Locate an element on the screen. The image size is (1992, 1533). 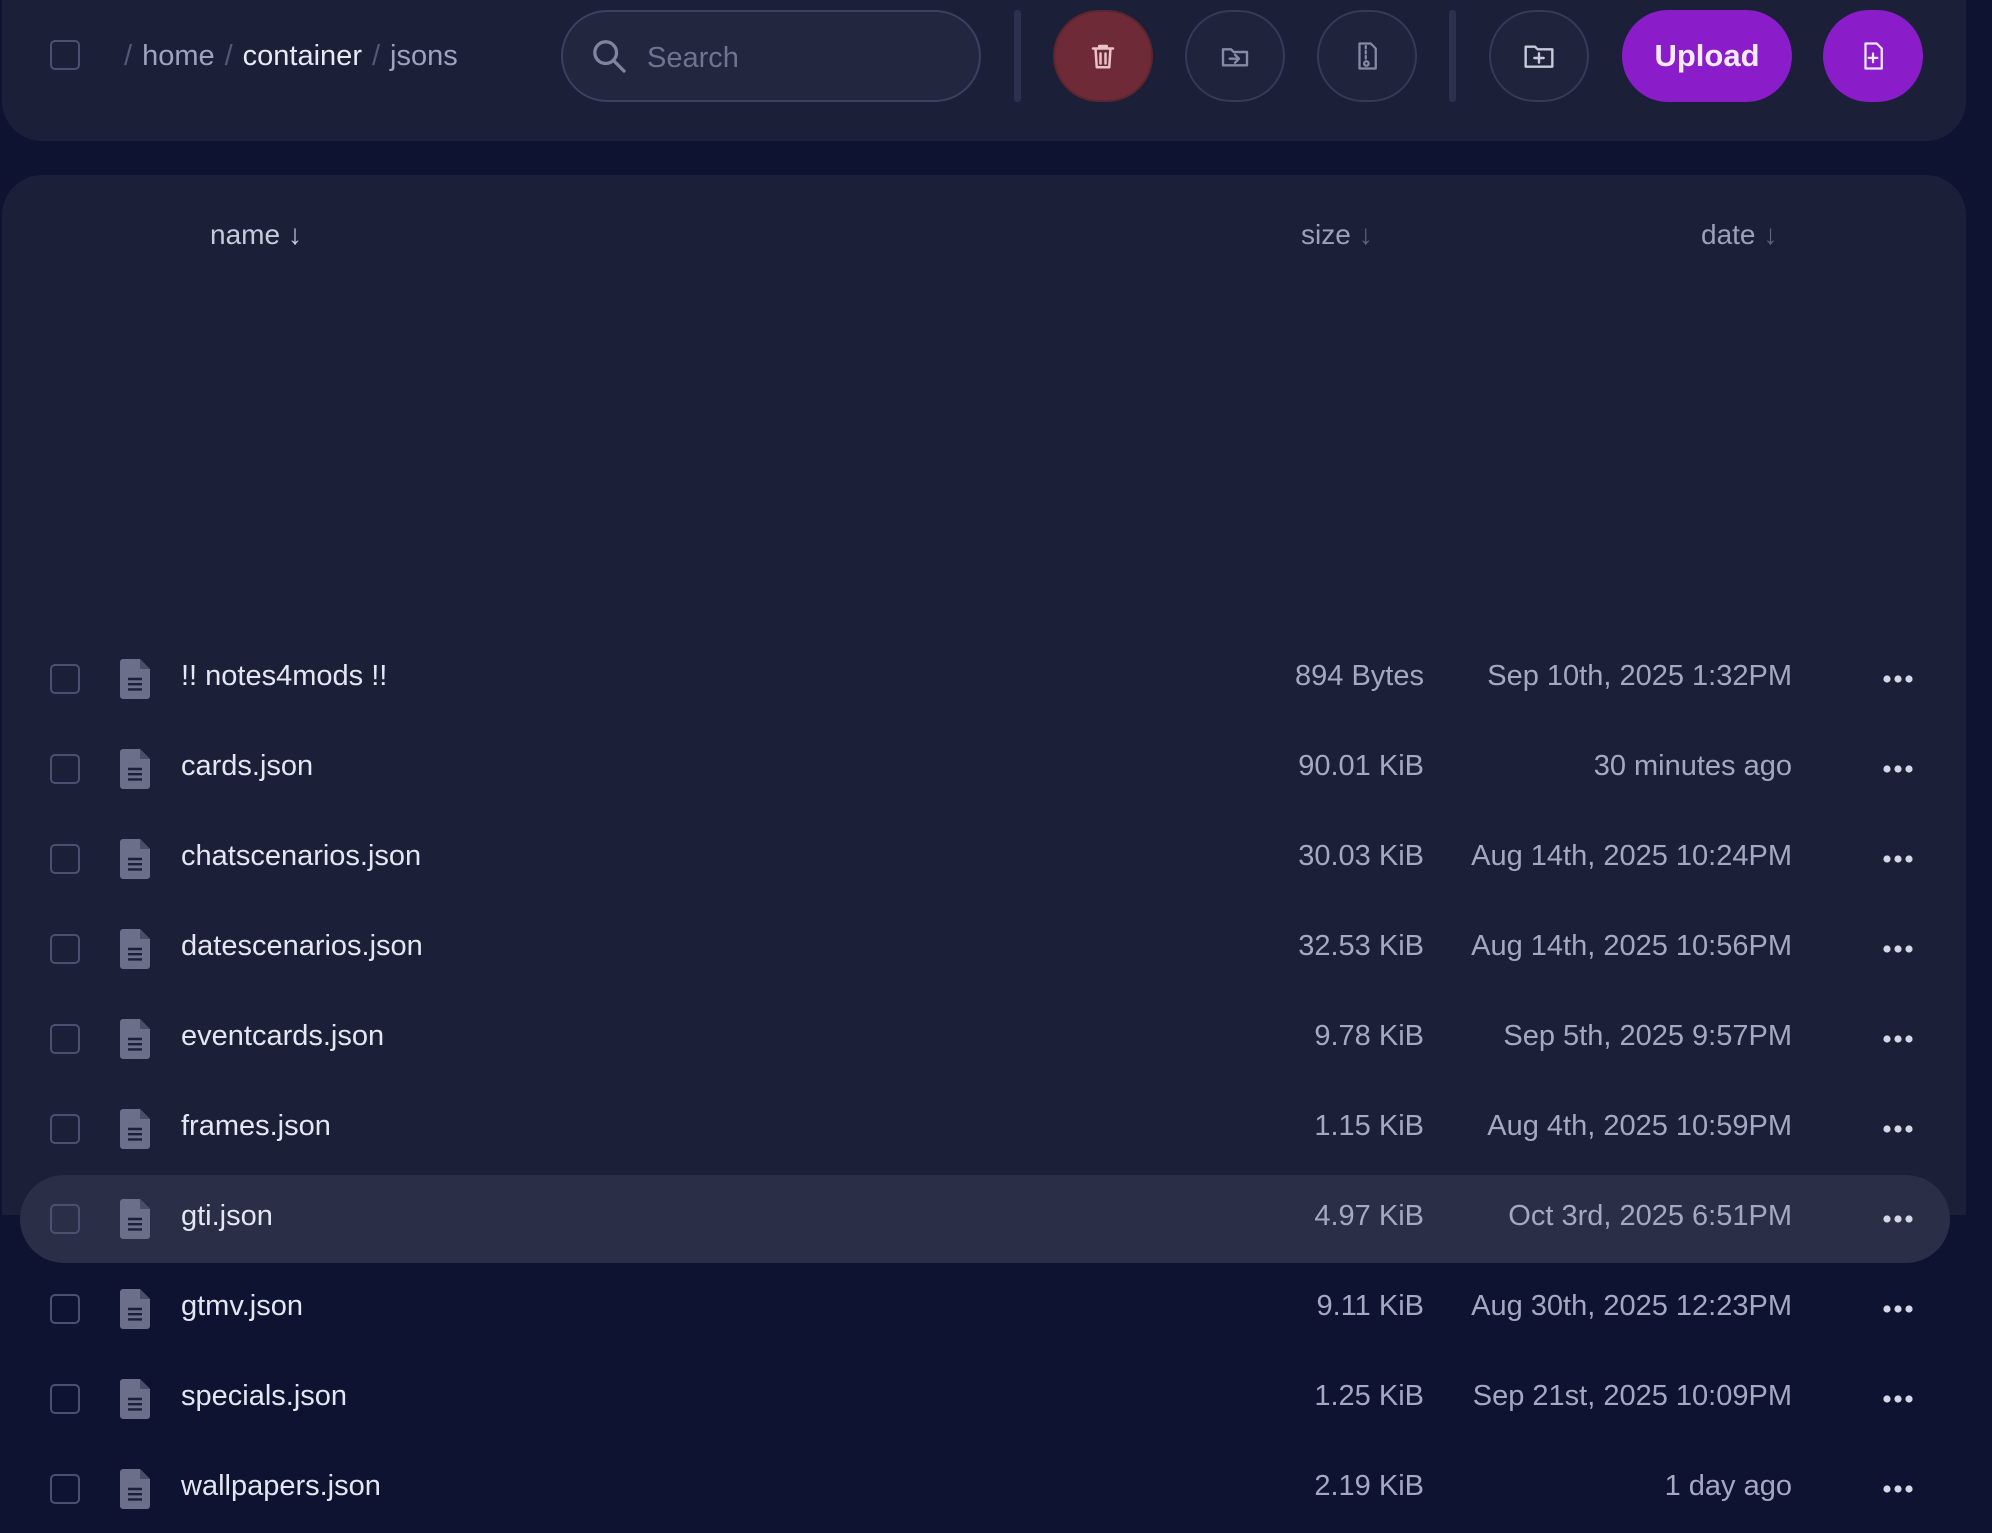
folder-plus-icon is located at coordinates (1539, 56).